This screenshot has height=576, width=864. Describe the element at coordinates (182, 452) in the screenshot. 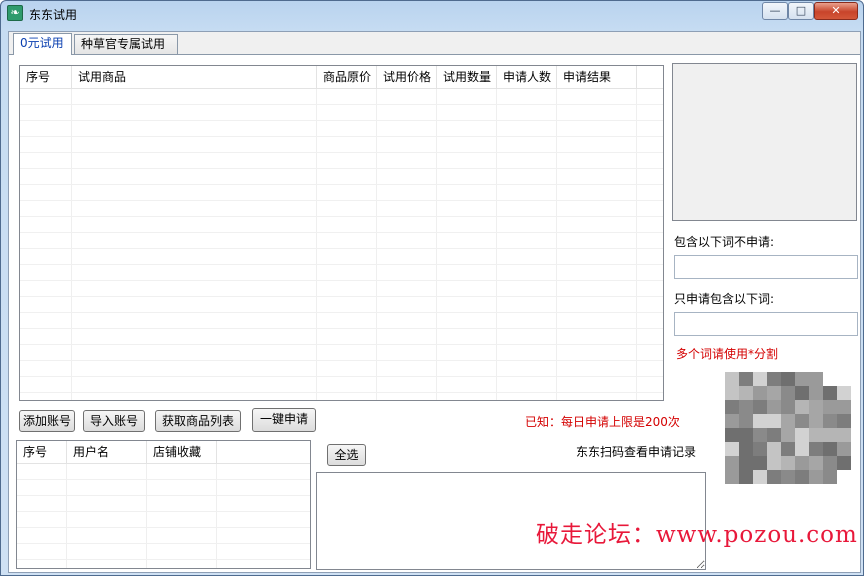

I see `column-header-shop-favorites: 店铺收藏` at that location.